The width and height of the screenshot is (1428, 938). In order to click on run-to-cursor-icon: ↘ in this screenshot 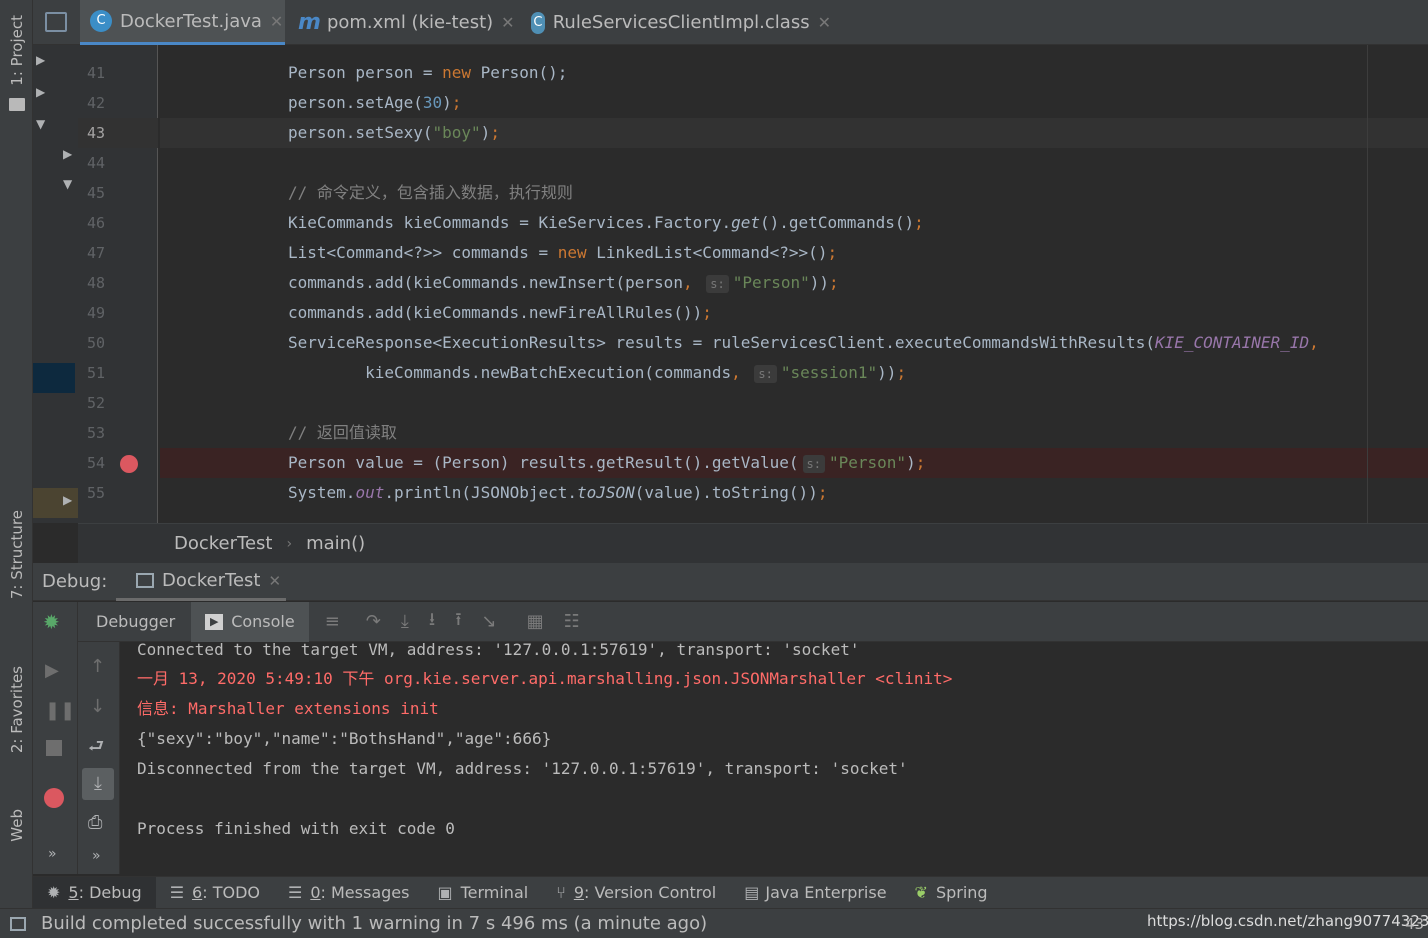, I will do `click(489, 621)`.